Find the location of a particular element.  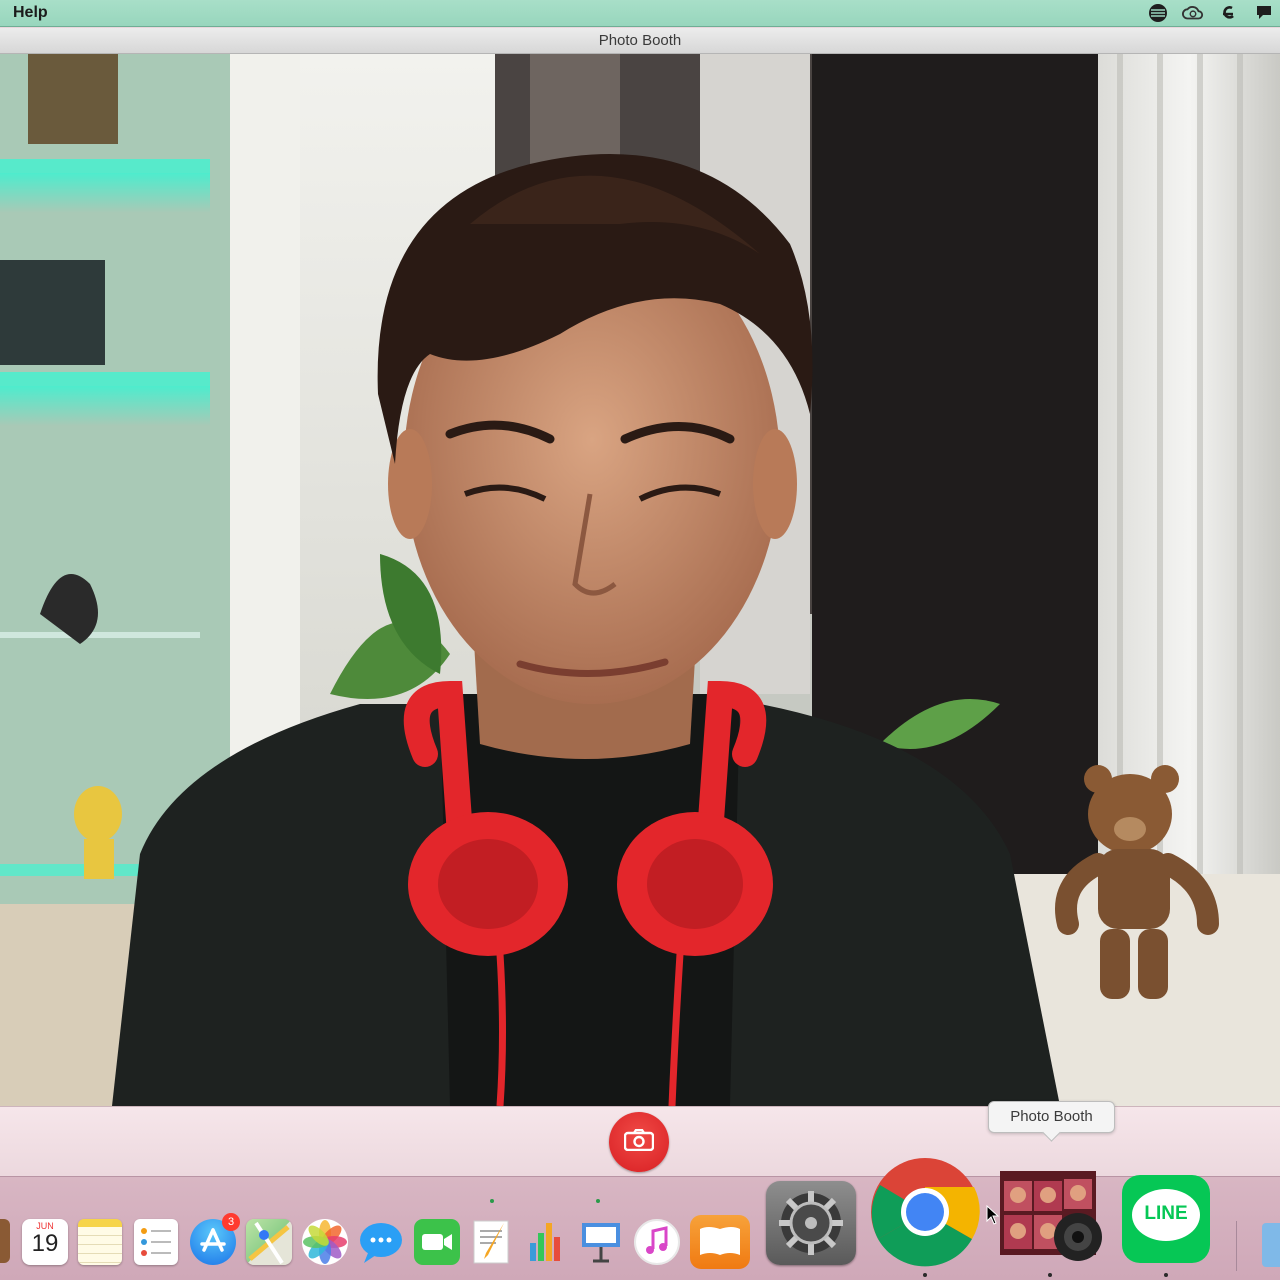

mouse-cursor-icon is located at coordinates (993, 1215).